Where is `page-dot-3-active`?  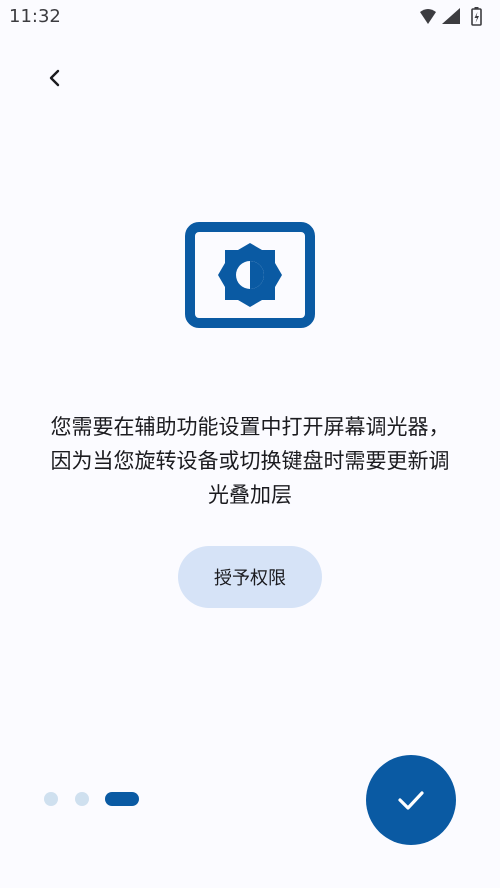 page-dot-3-active is located at coordinates (122, 799).